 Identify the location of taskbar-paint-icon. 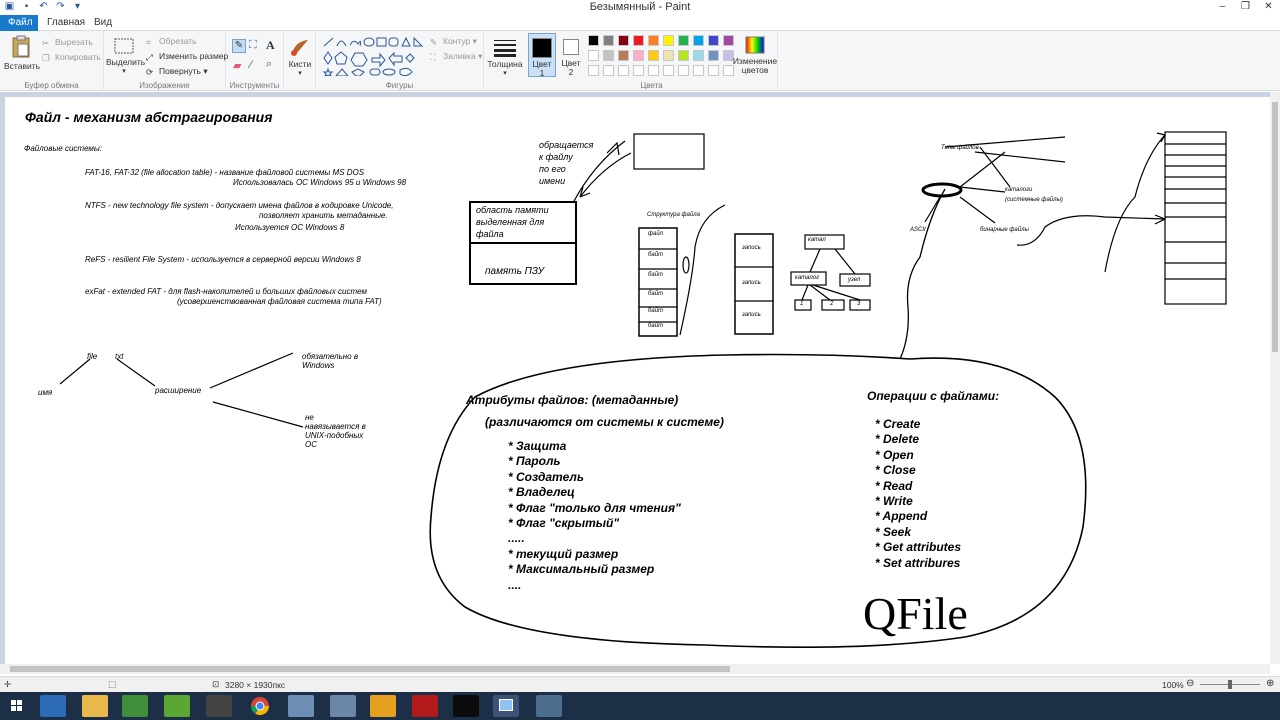
(506, 706).